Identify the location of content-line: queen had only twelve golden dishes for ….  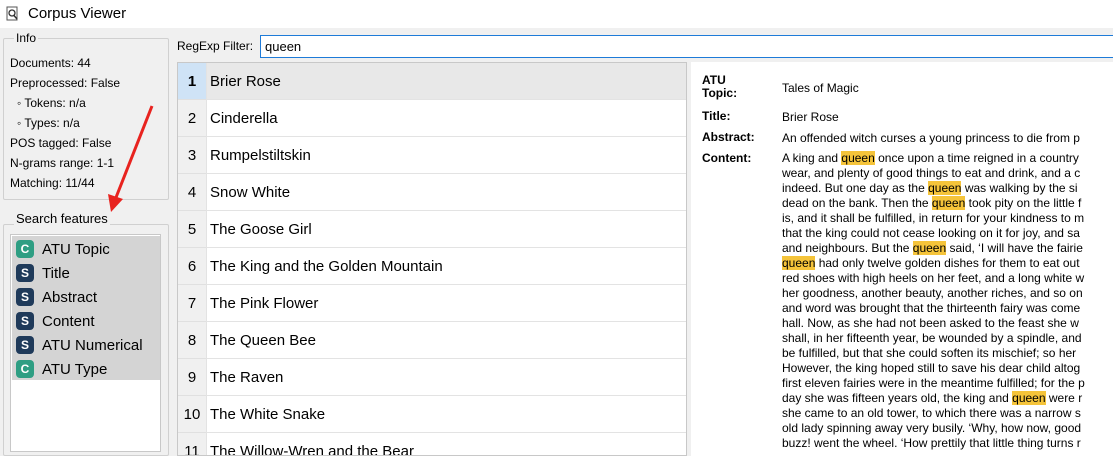
(933, 263).